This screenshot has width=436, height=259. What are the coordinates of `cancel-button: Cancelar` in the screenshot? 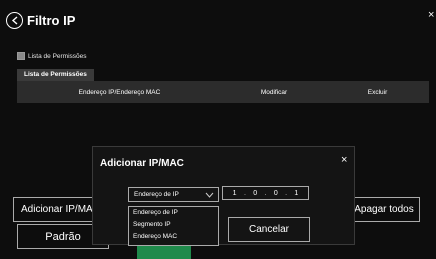 It's located at (269, 229).